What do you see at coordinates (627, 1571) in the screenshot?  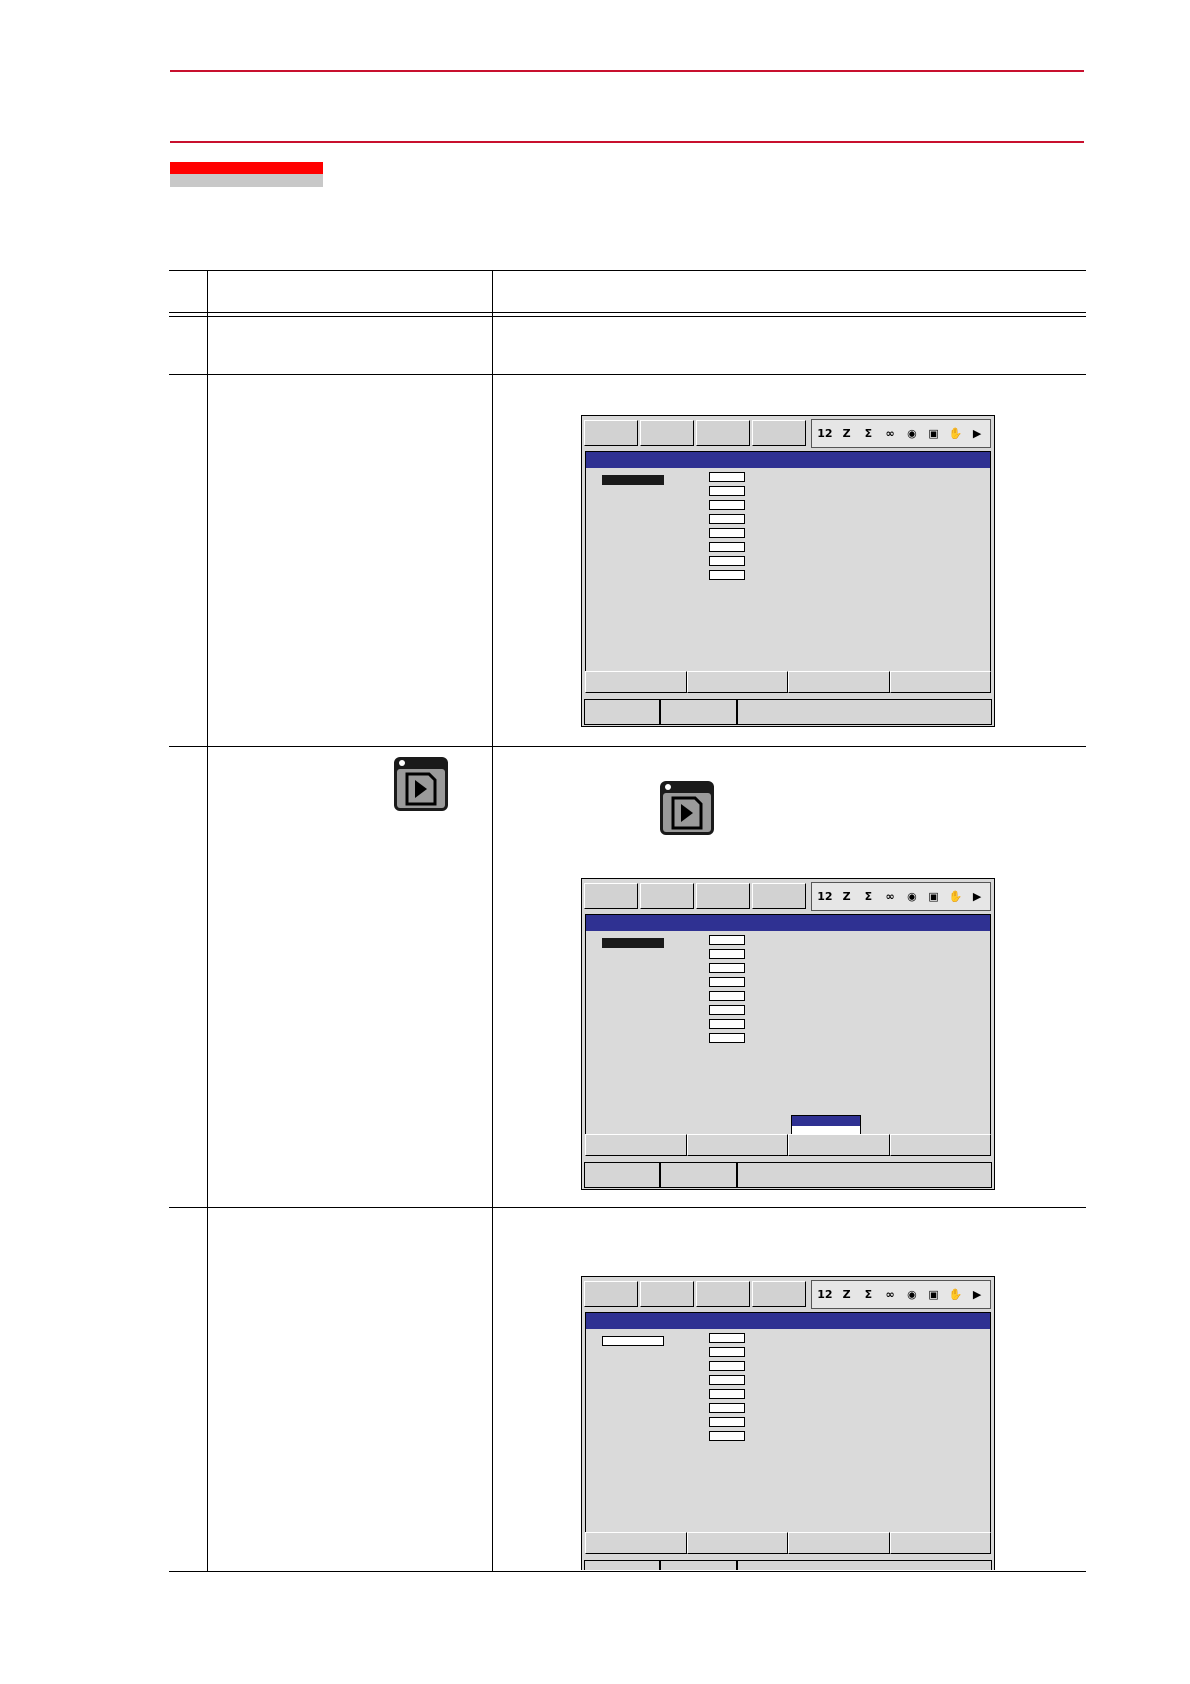 I see `table-bottom-border` at bounding box center [627, 1571].